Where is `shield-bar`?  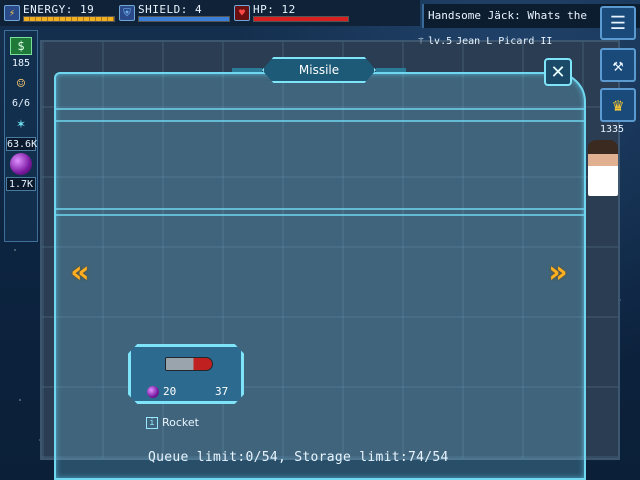 shield-bar is located at coordinates (184, 19).